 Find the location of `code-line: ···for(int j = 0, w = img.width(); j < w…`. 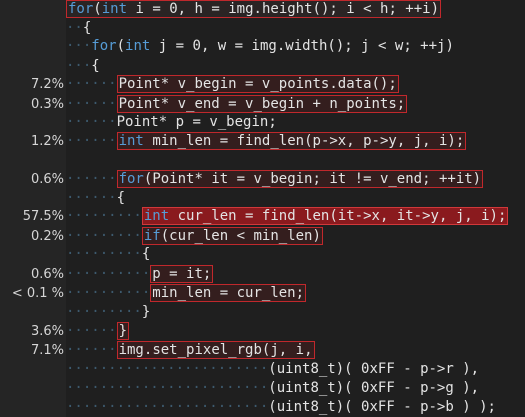

code-line: ···for(int j = 0, w = img.width(); j < w… is located at coordinates (295, 46).